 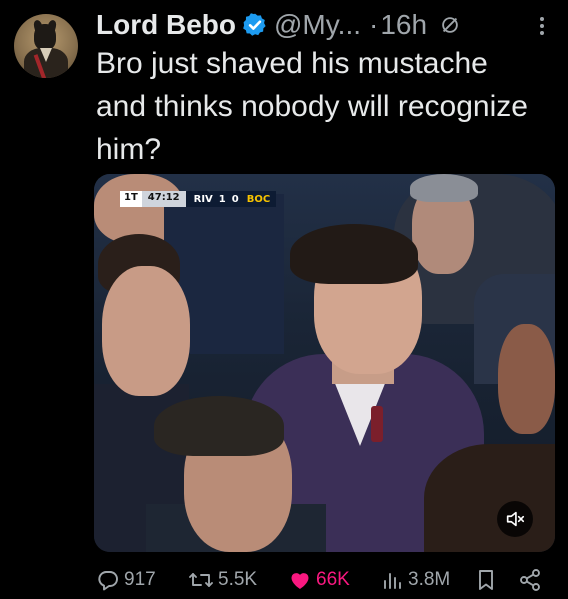 I want to click on tweet-header: Lord Bebo @My... · 16h, so click(x=278, y=25).